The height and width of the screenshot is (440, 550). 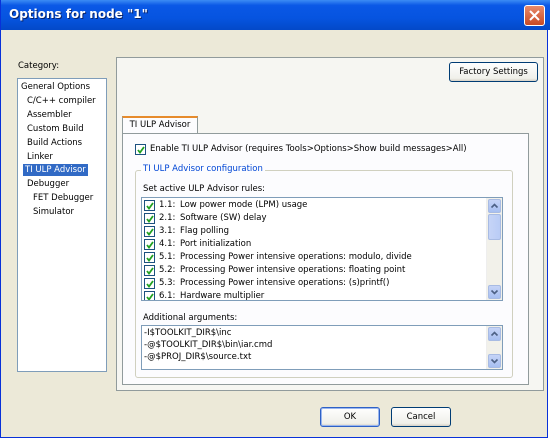 I want to click on category-item-linker: Linker, so click(x=40, y=157).